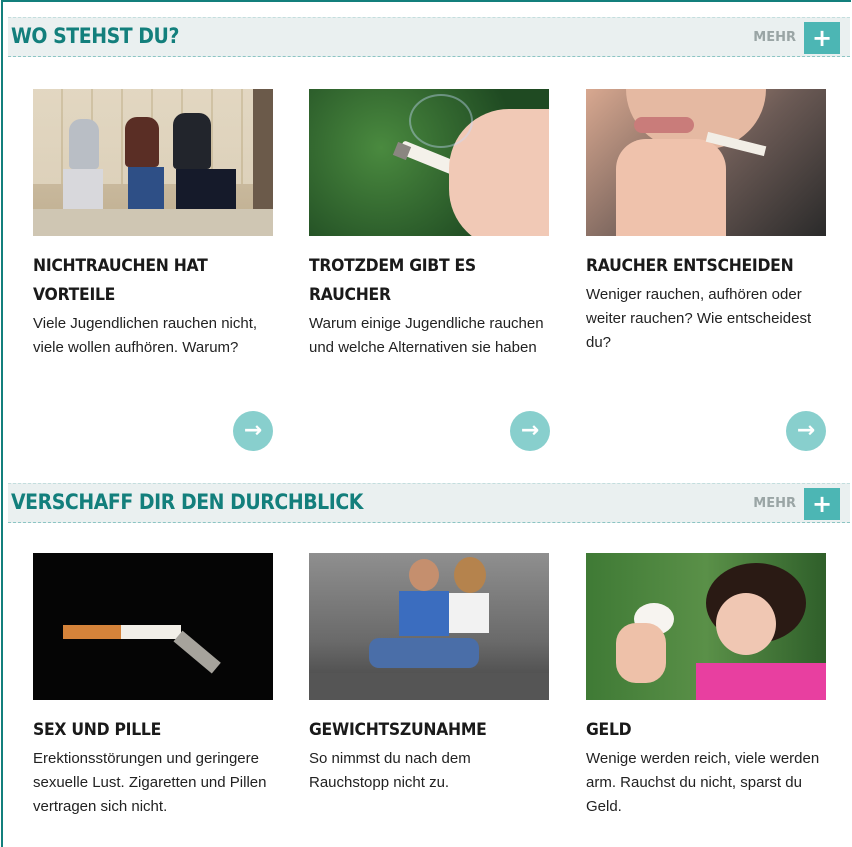 The height and width of the screenshot is (847, 852). What do you see at coordinates (152, 281) in the screenshot?
I see `card-title: NICHTRAUCHEN HAT VORTEILE` at bounding box center [152, 281].